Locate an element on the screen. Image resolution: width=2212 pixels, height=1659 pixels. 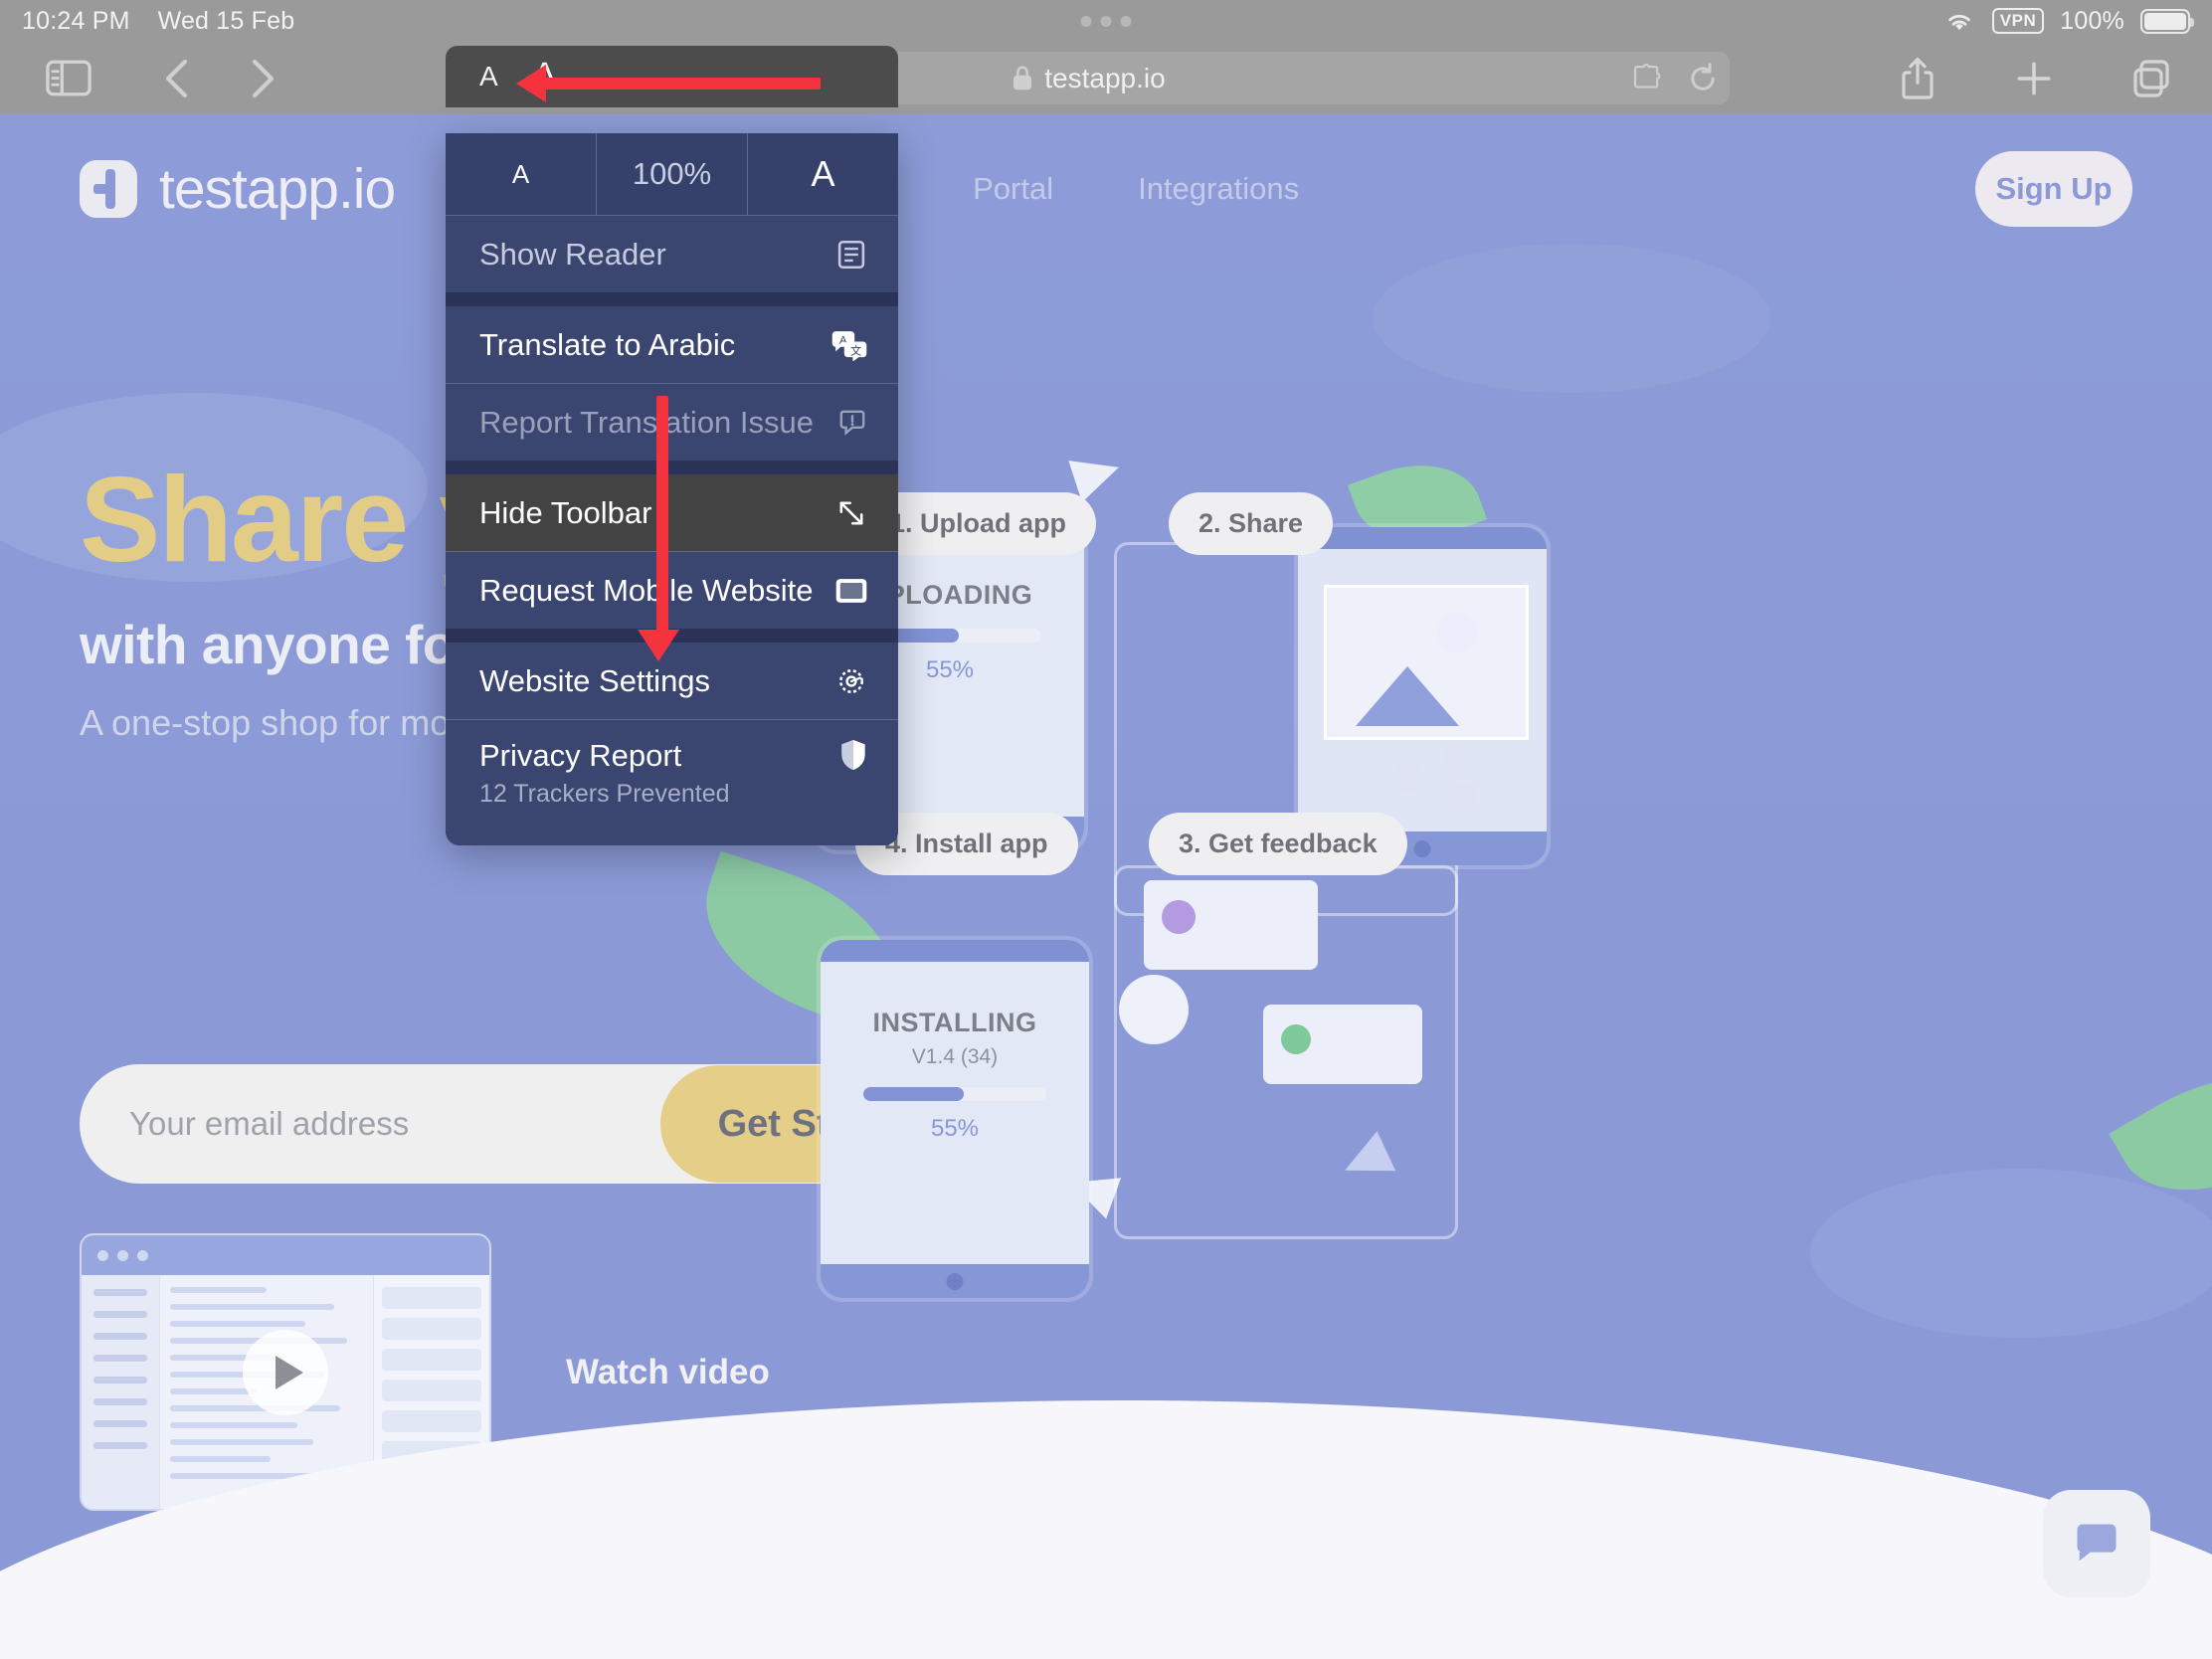
aa-large-label: A is located at coordinates (544, 76).